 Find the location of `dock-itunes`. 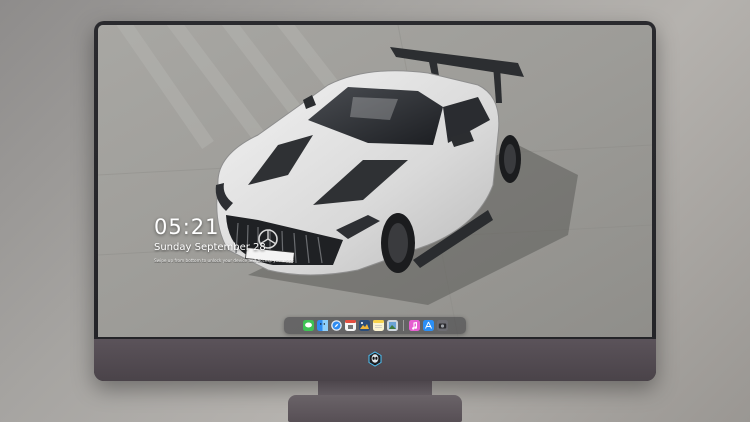

dock-itunes is located at coordinates (414, 325).